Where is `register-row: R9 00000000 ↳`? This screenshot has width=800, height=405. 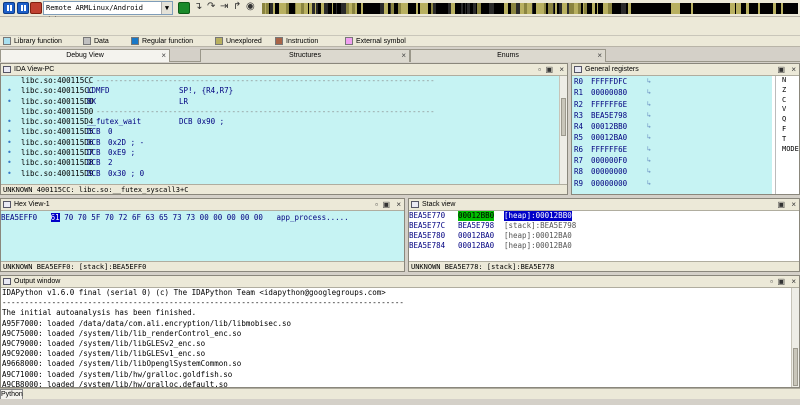
register-row: R9 00000000 ↳ is located at coordinates (672, 183).